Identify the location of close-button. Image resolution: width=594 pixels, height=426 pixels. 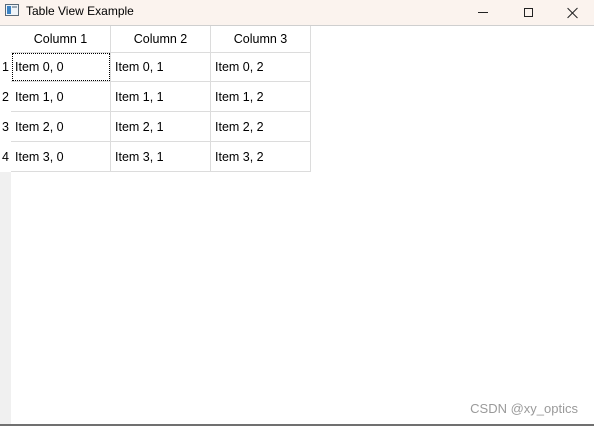
(572, 12).